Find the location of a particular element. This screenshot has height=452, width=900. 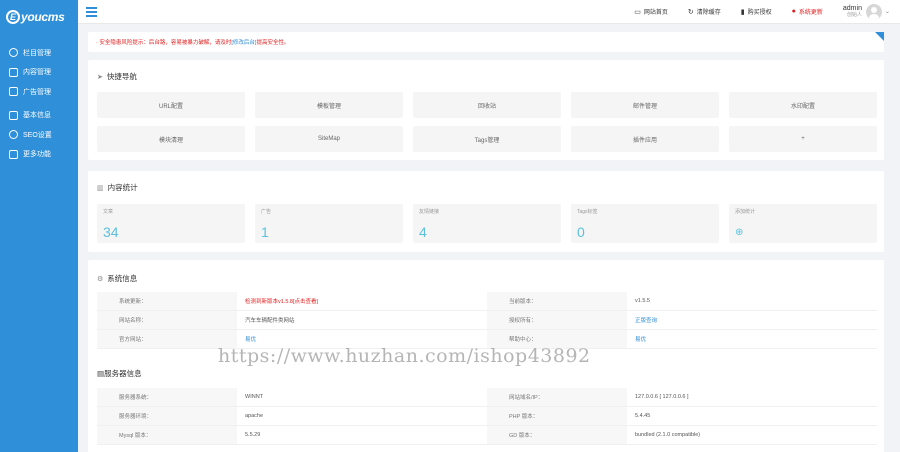

info-key: Mysql 版本： is located at coordinates (167, 435).